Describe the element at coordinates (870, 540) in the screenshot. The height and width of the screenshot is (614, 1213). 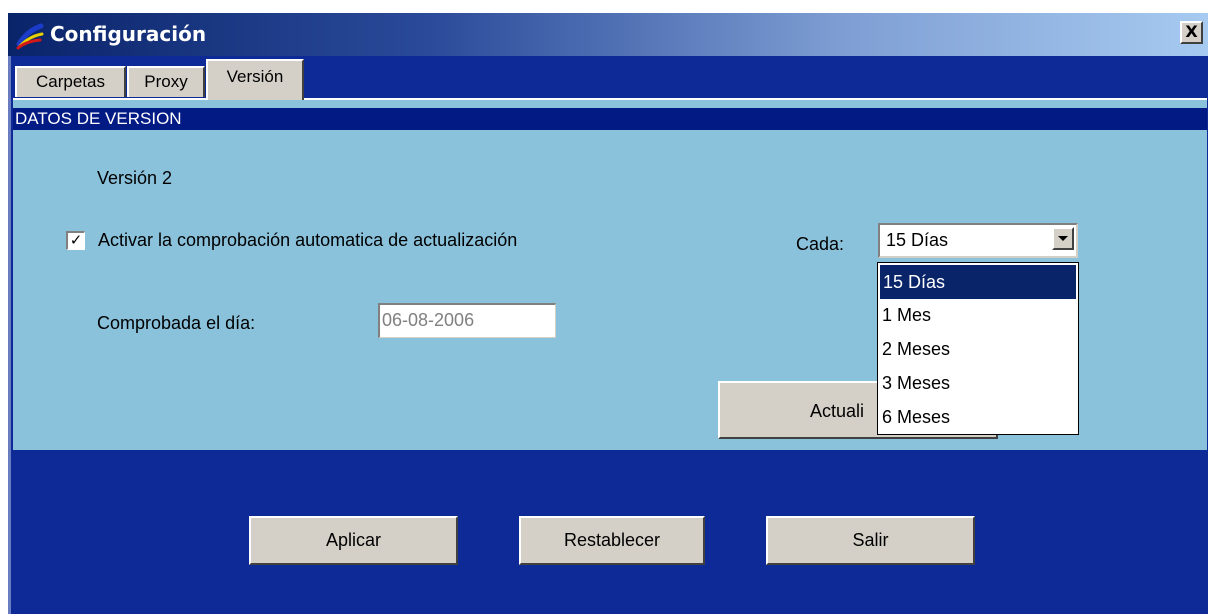
I see `exit-button: Salir` at that location.